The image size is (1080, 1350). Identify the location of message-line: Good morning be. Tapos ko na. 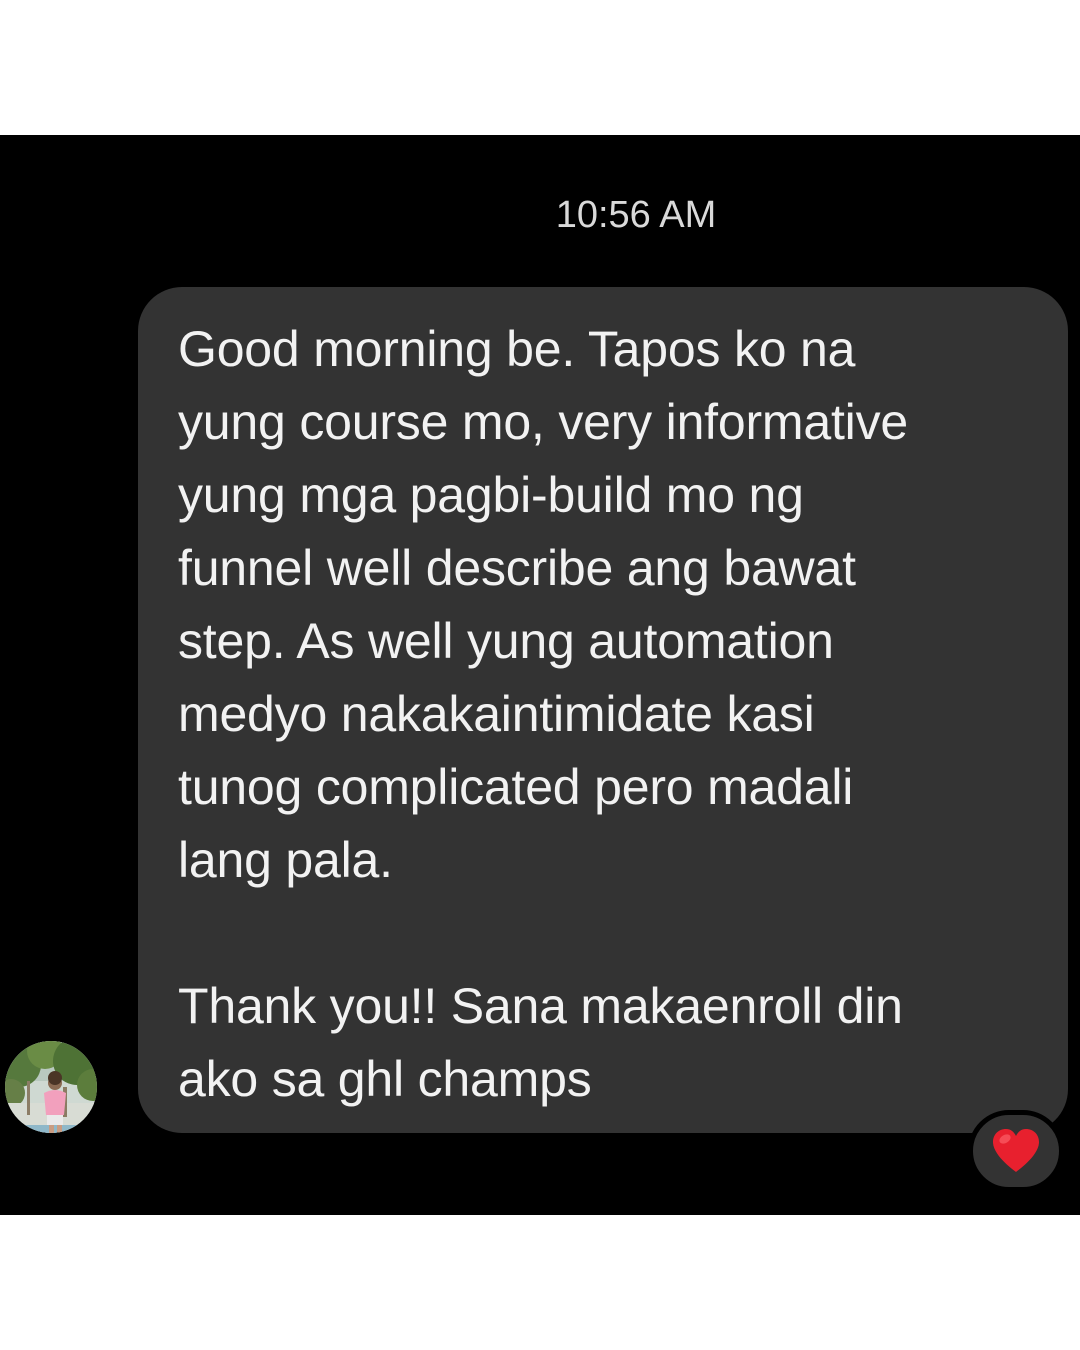
(517, 349).